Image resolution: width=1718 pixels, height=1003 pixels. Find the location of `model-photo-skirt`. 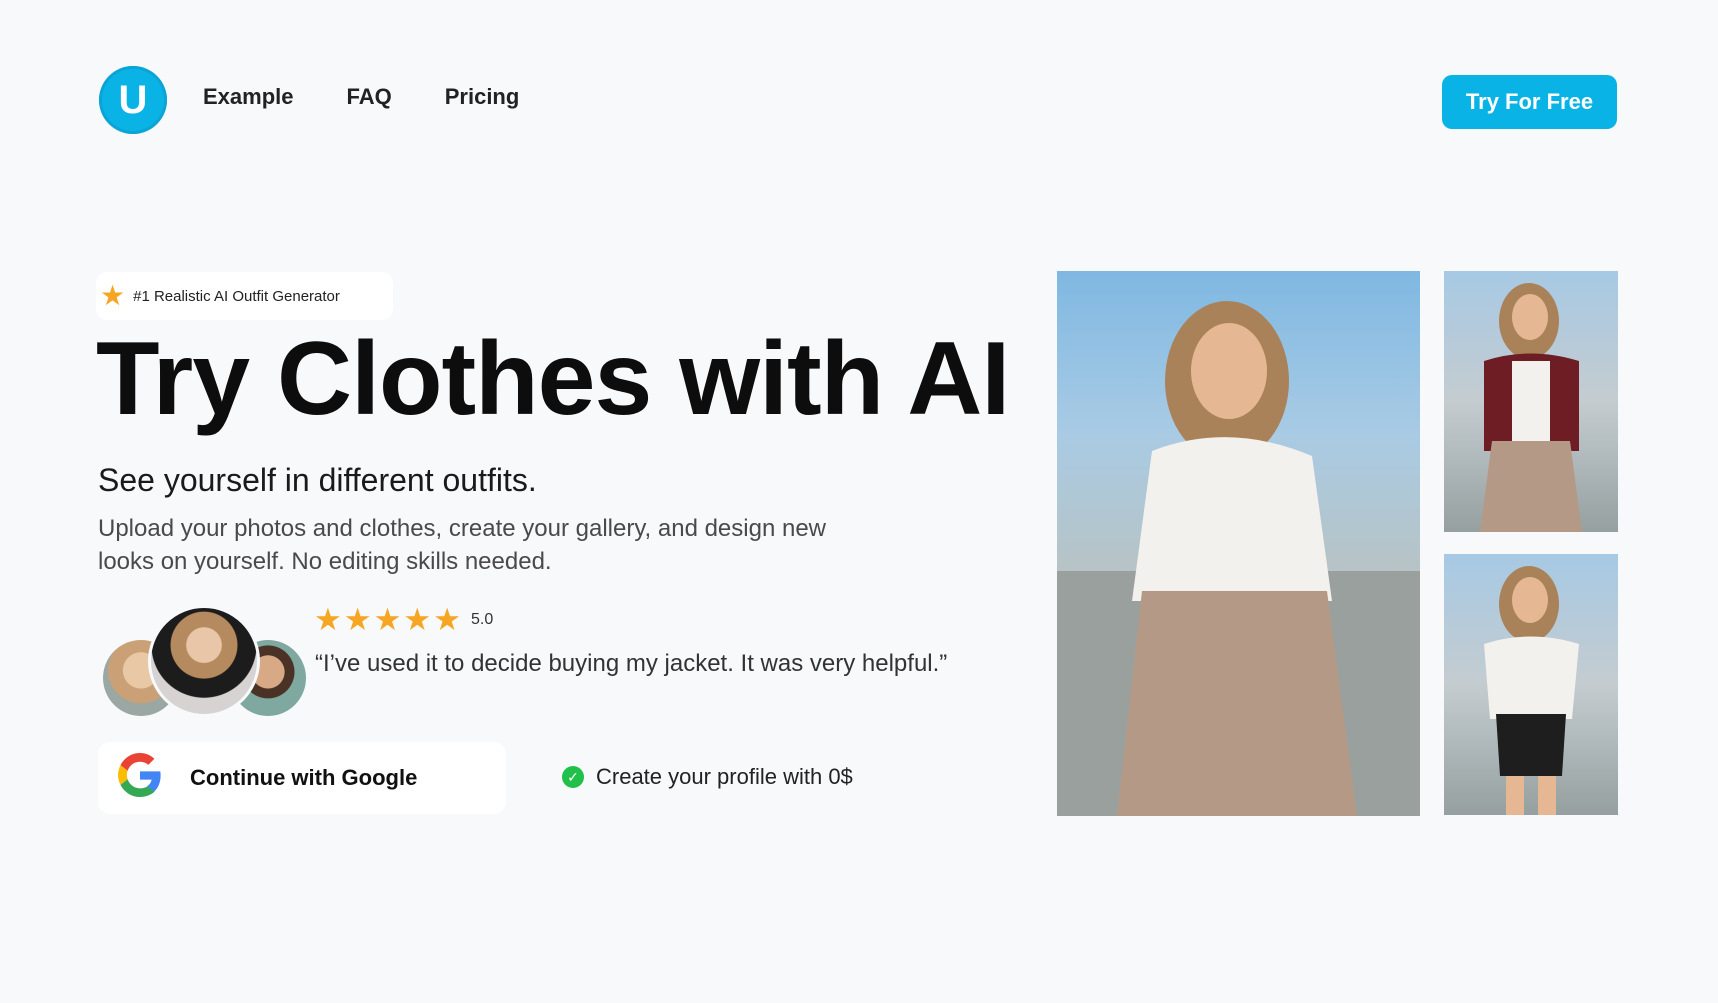

model-photo-skirt is located at coordinates (1531, 684).